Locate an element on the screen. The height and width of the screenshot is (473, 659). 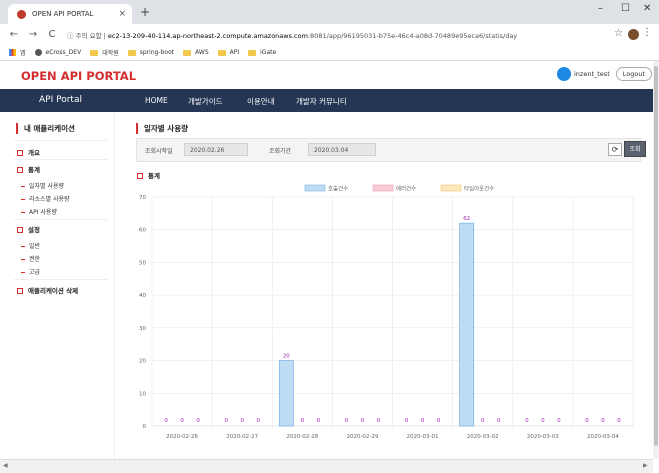
x-tick-label: 2020-02-29 is located at coordinates (362, 437).